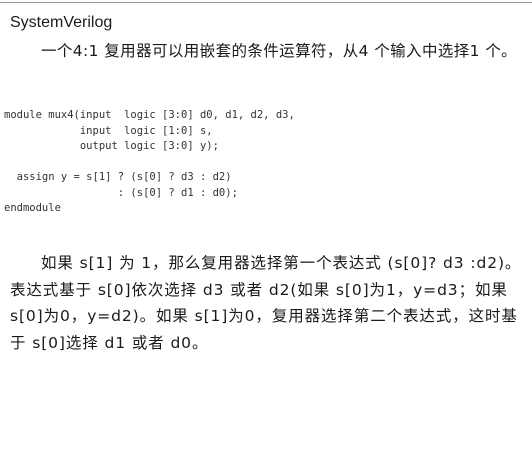 This screenshot has height=452, width=532. What do you see at coordinates (111, 146) in the screenshot?
I see `code-line: output logic [3:0] y);` at bounding box center [111, 146].